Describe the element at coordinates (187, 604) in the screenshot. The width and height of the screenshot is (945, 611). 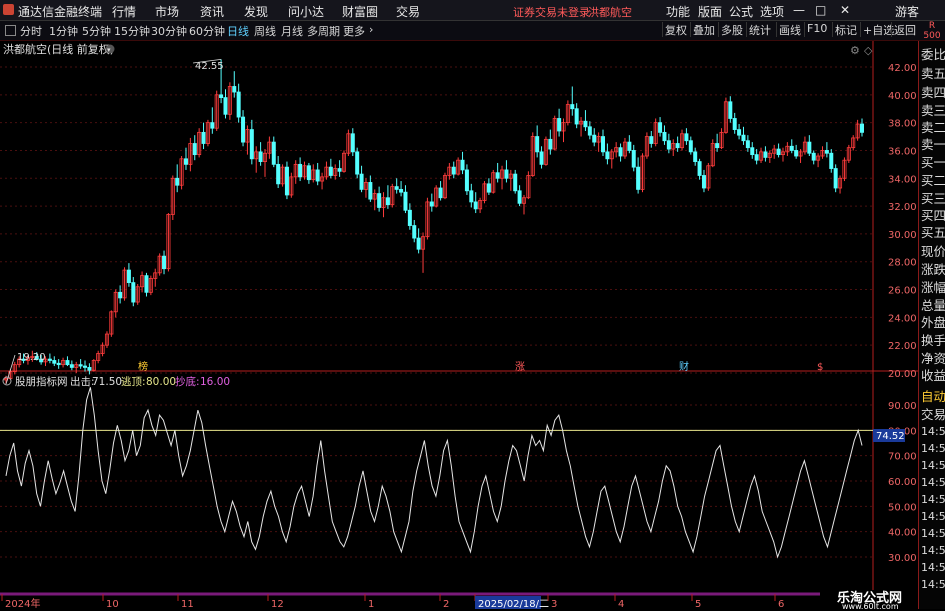
I see `date-label: 11` at that location.